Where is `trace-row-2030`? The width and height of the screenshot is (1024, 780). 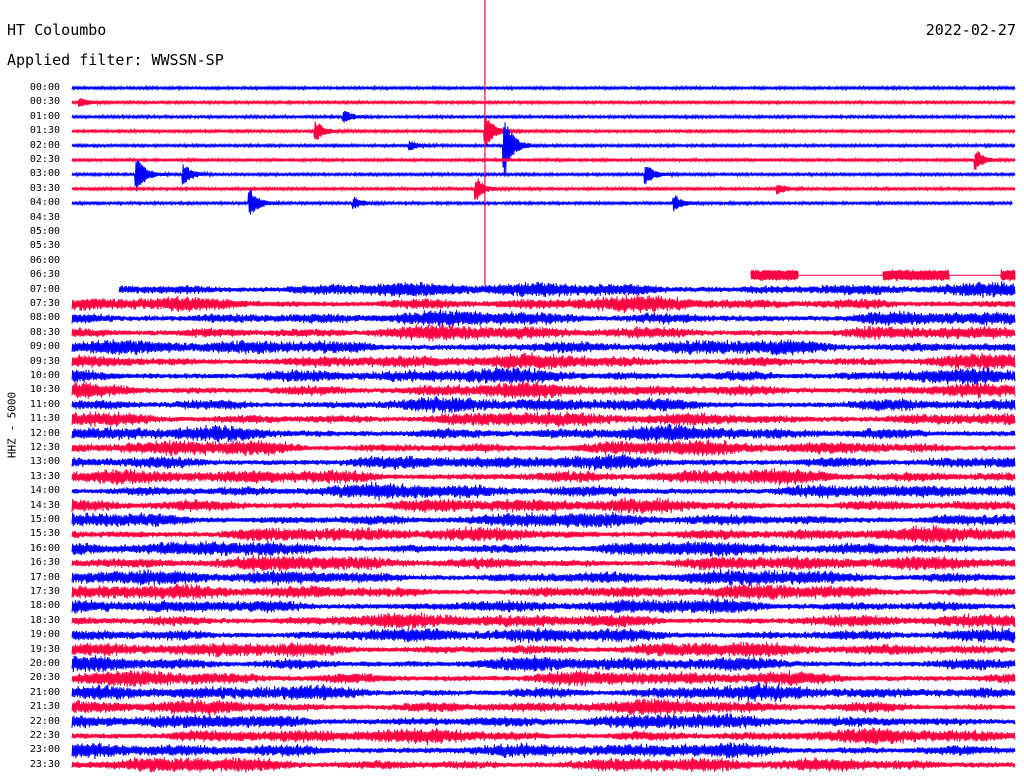 trace-row-2030 is located at coordinates (543, 678).